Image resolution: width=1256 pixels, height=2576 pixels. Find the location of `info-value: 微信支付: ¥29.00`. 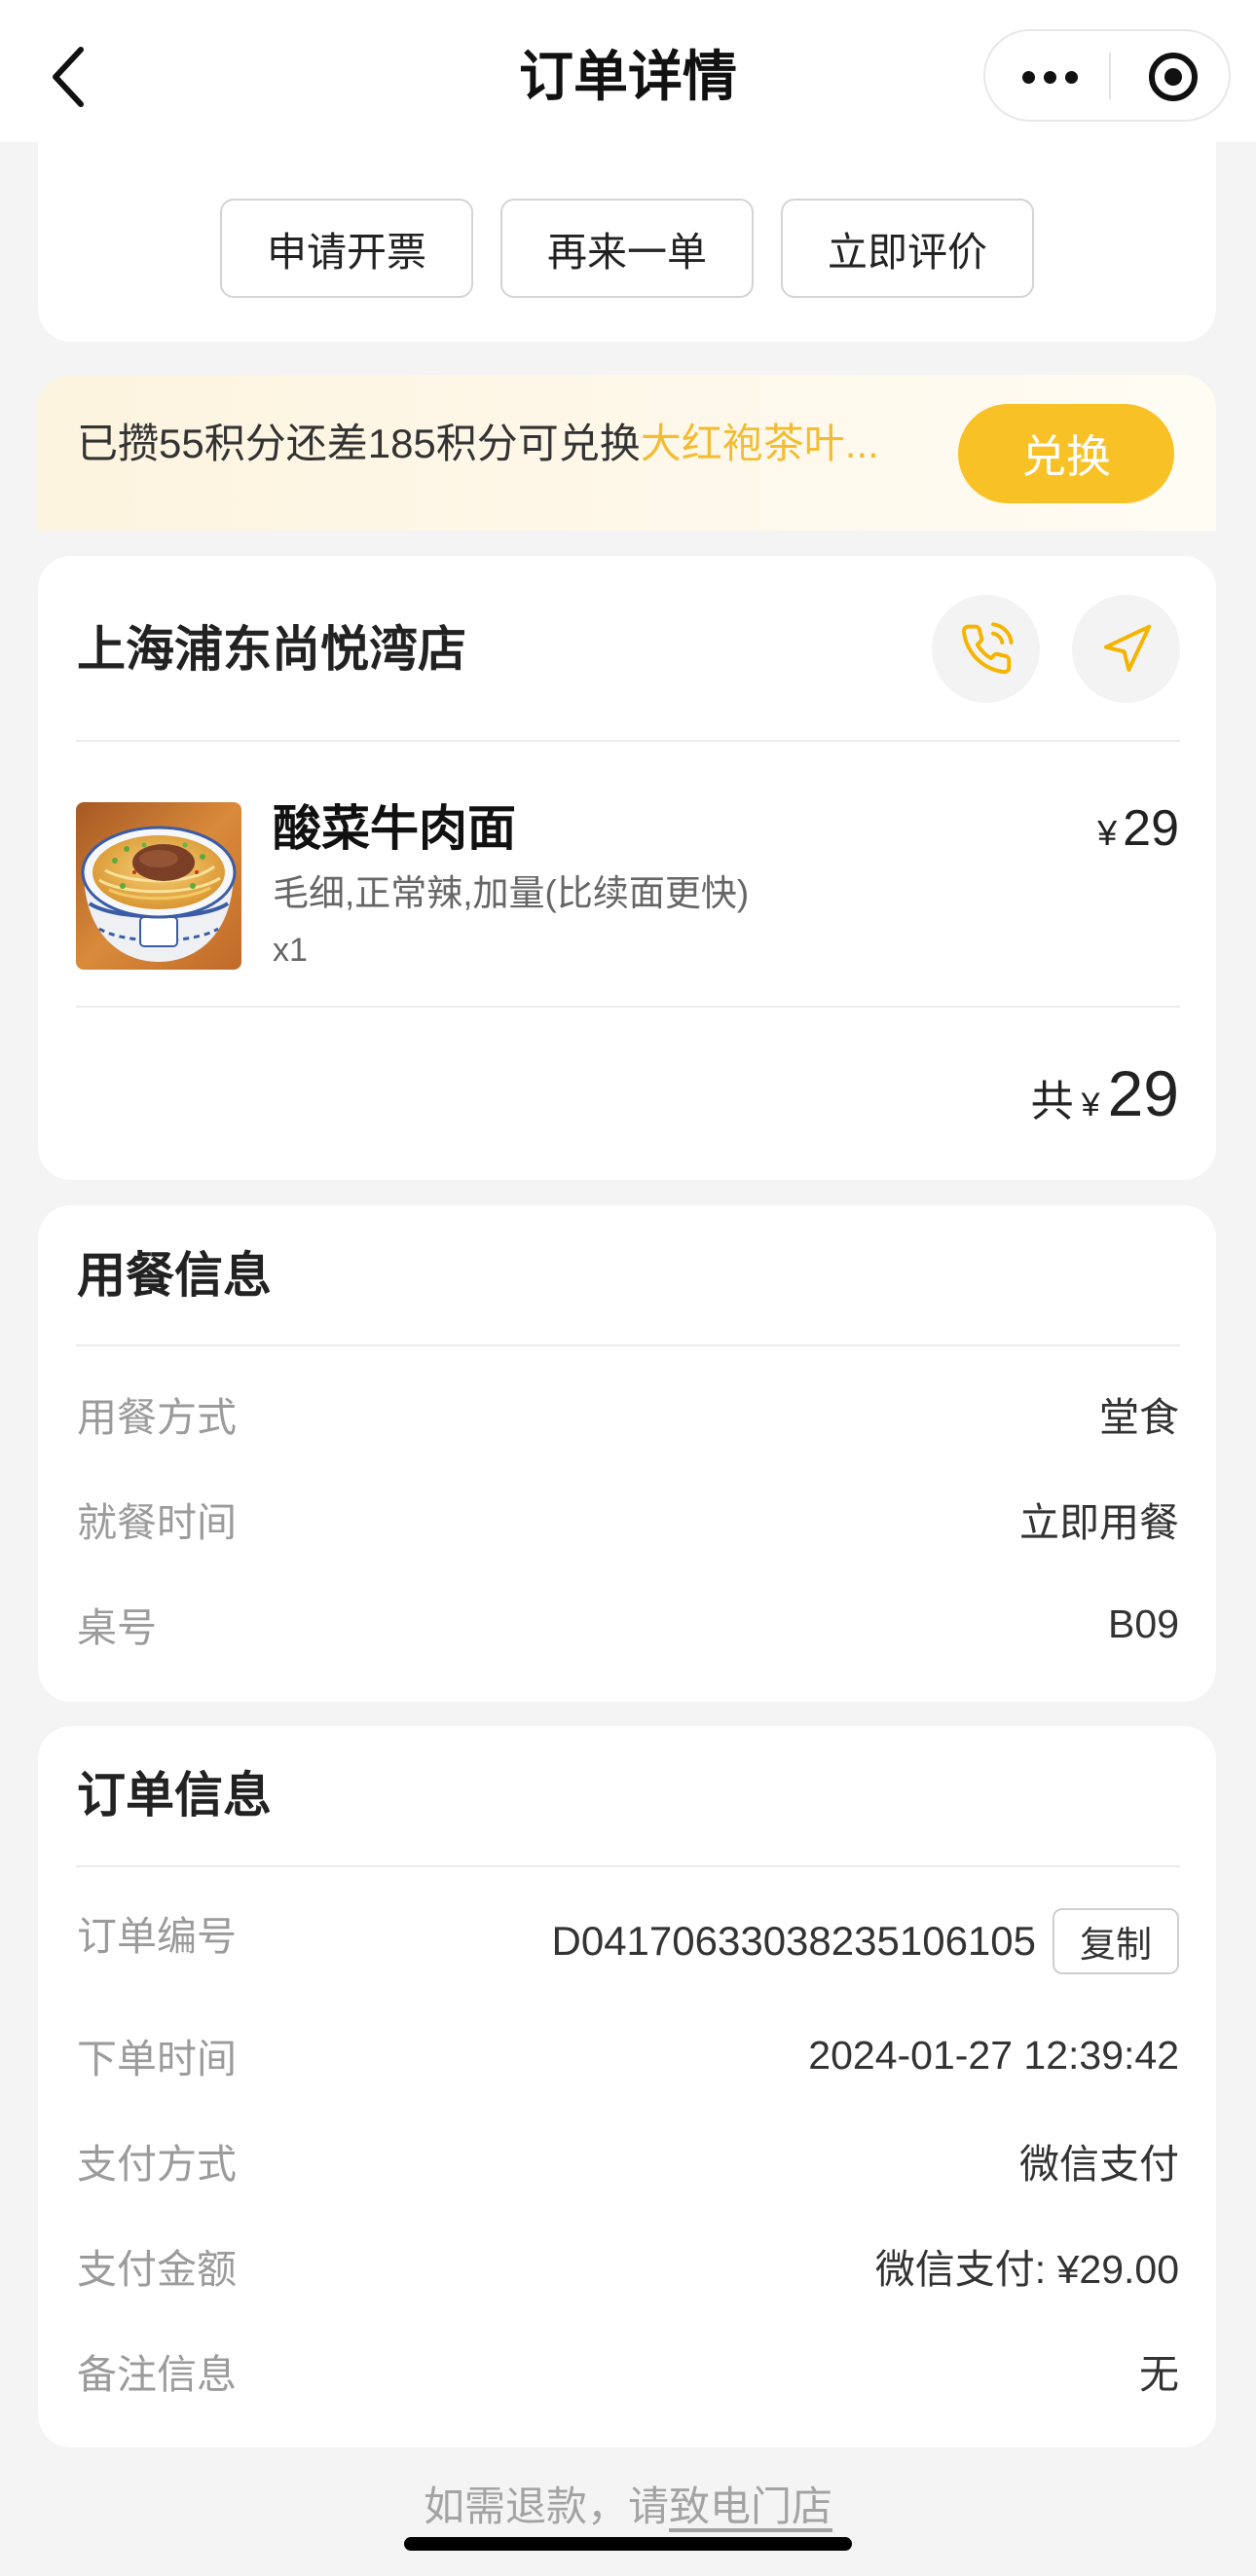

info-value: 微信支付: ¥29.00 is located at coordinates (1027, 2269).